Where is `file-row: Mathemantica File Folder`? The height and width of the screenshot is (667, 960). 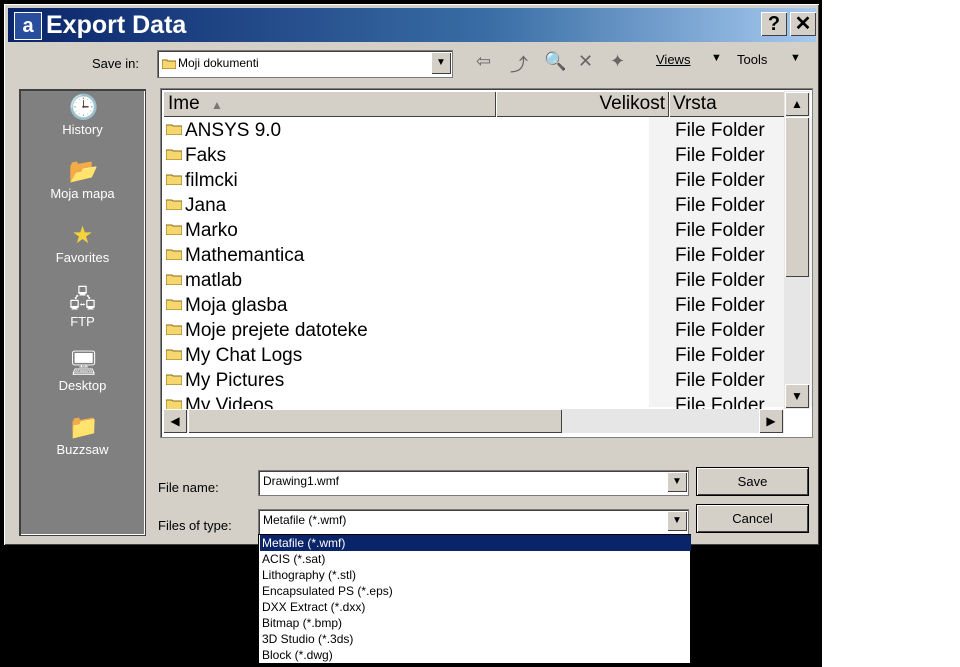
file-row: Mathemantica File Folder is located at coordinates (473, 255).